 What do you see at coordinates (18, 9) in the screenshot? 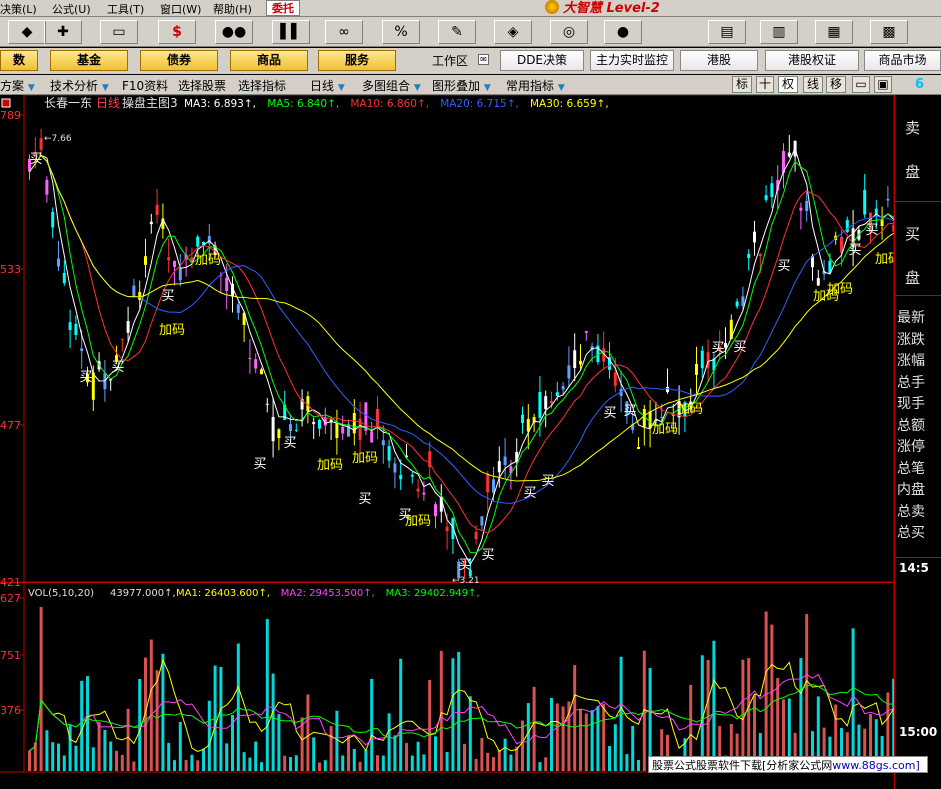
I see `menu-decision: 决策(L)` at bounding box center [18, 9].